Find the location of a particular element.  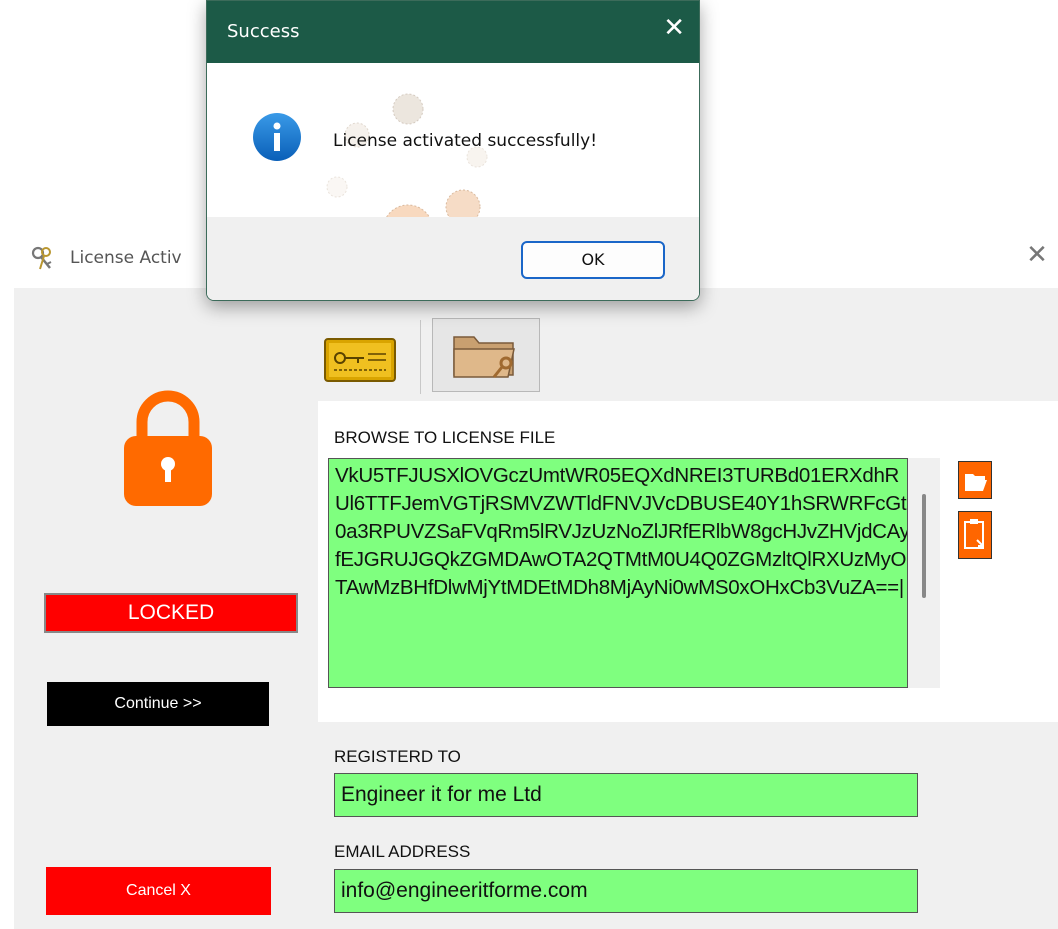

window-title: License Activ is located at coordinates (126, 258).